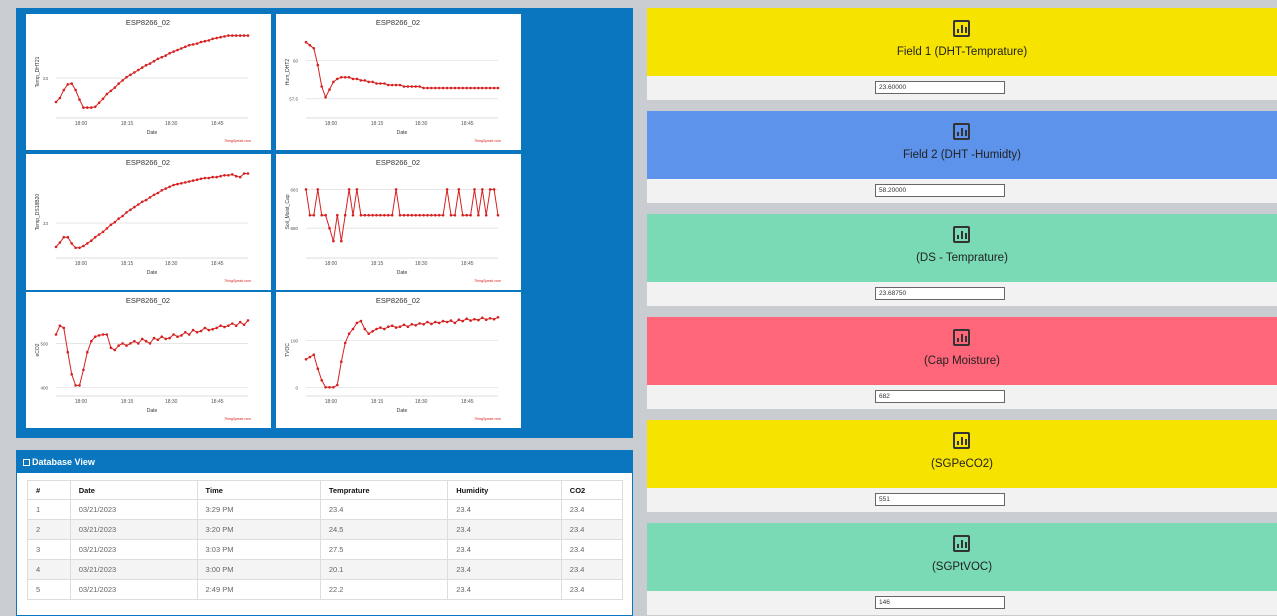 This screenshot has width=1277, height=616. Describe the element at coordinates (592, 490) in the screenshot. I see `column-header: CO2` at that location.